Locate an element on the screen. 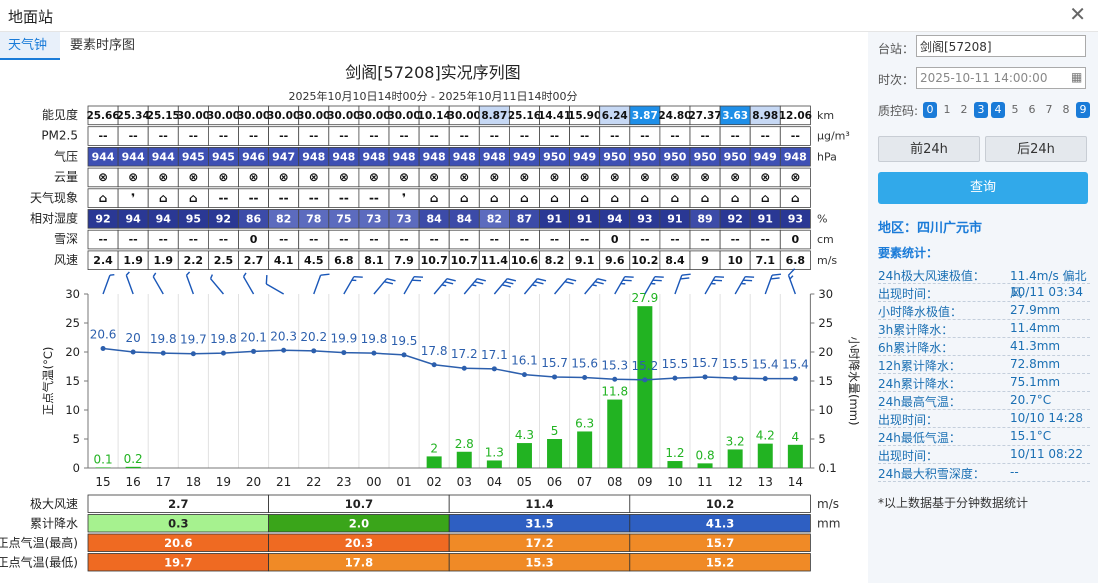 This screenshot has height=583, width=1098. next-24h-button: 后24h is located at coordinates (1036, 149).